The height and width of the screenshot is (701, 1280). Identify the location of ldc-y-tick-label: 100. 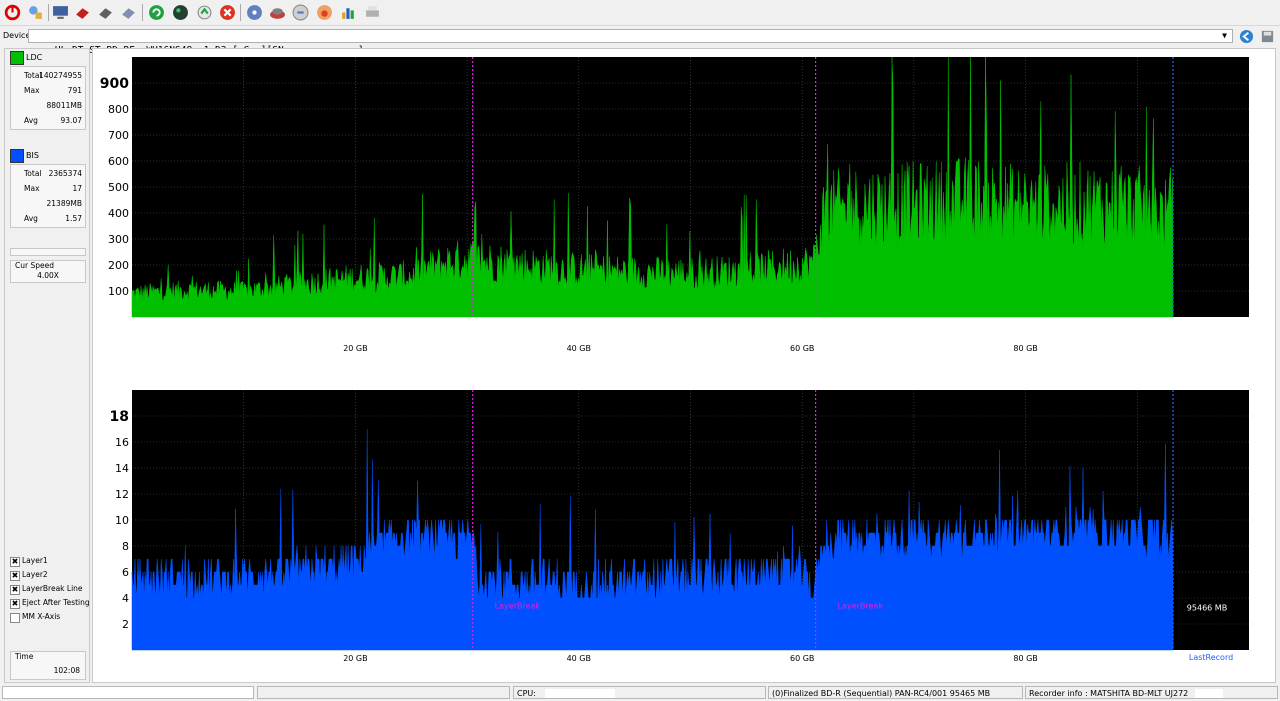
(118, 291).